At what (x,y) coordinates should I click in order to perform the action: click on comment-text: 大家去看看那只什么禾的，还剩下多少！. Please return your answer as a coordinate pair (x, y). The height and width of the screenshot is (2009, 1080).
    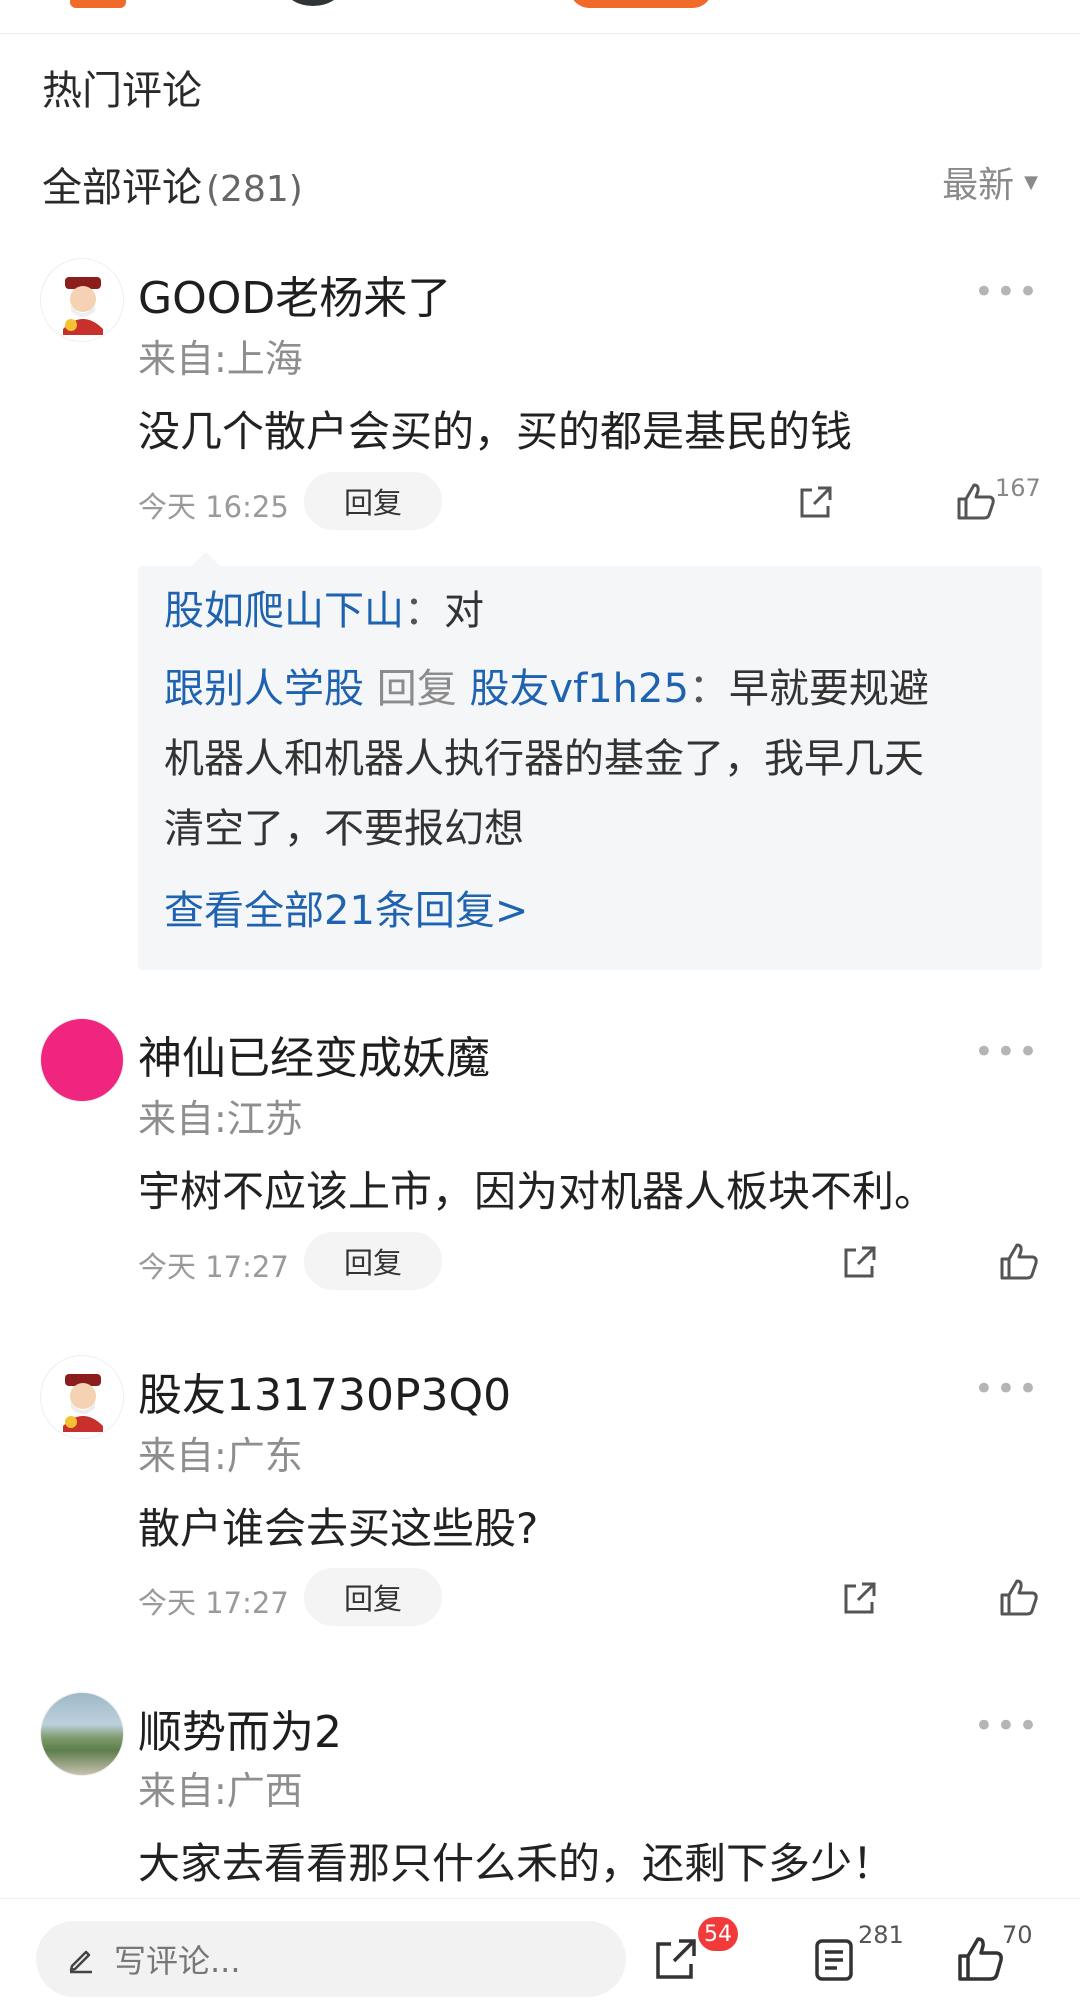
    Looking at the image, I should click on (516, 1863).